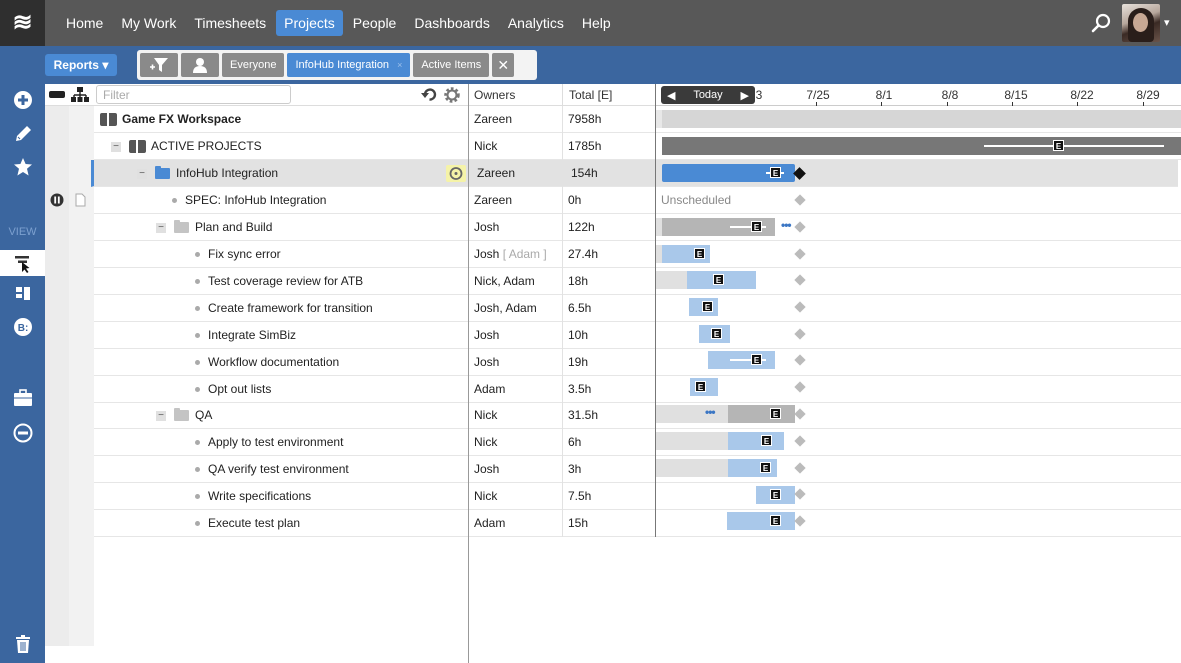  I want to click on table-row: QA verify test environment Josh 3h, so click(637, 469).